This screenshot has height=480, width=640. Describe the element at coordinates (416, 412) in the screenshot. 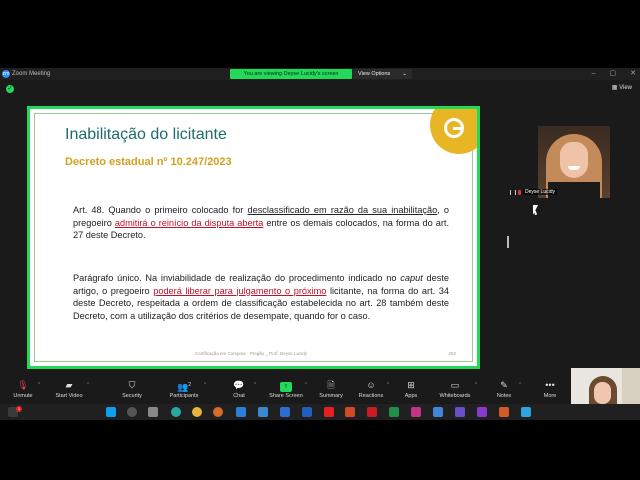

I see `instagram-icon` at that location.